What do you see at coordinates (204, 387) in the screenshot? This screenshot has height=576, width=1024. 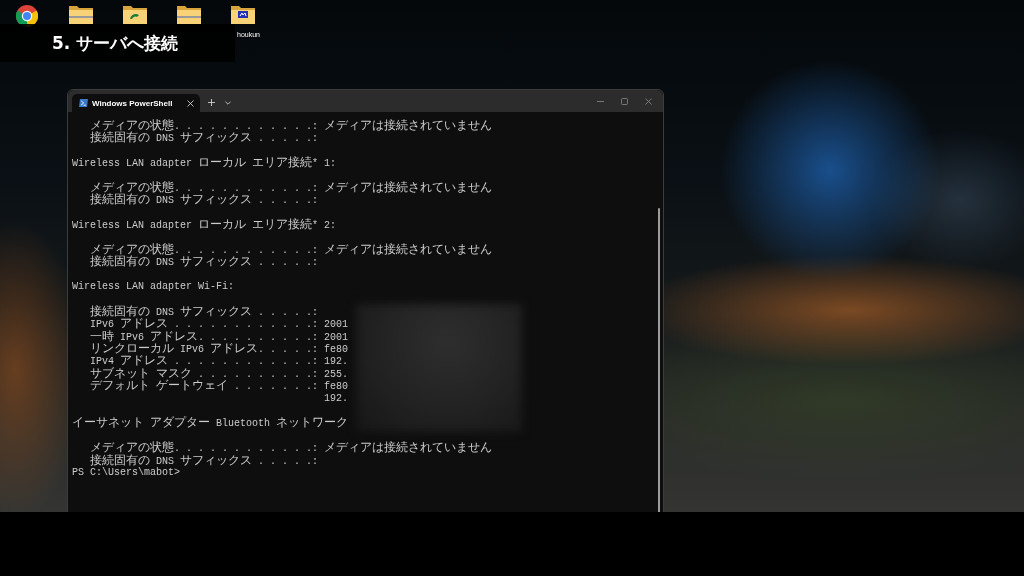 I see `field-label: デフォルト ゲートウェイ . . . . . . .:` at bounding box center [204, 387].